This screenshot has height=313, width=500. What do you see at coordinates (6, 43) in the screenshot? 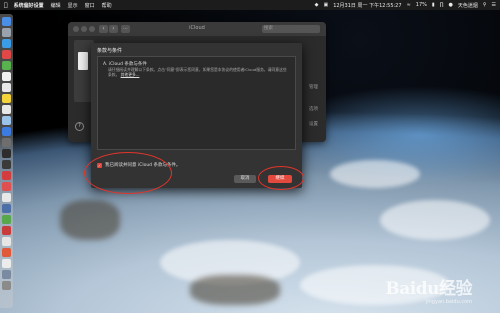
I see `safari-icon` at bounding box center [6, 43].